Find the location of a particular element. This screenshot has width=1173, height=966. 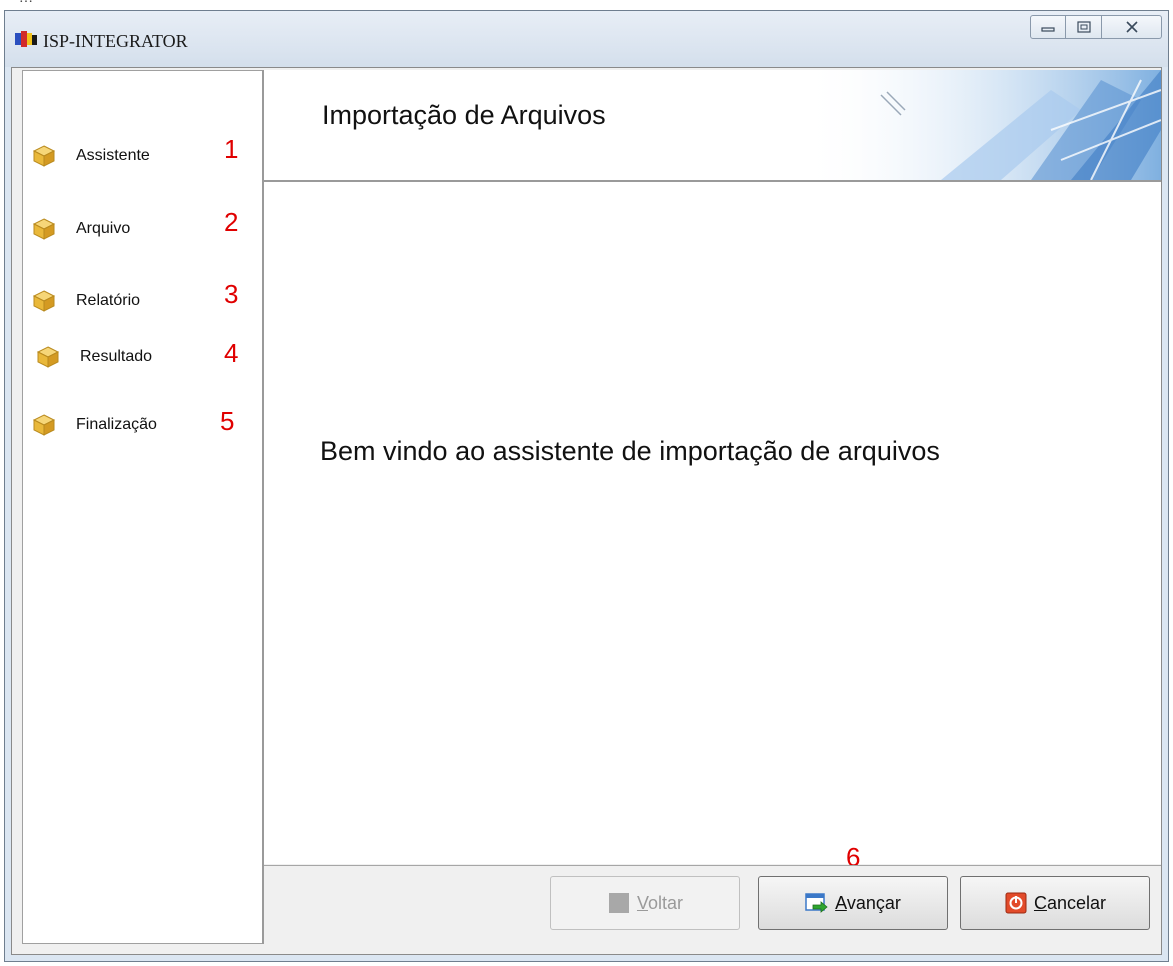

minimize-button is located at coordinates (1048, 27).